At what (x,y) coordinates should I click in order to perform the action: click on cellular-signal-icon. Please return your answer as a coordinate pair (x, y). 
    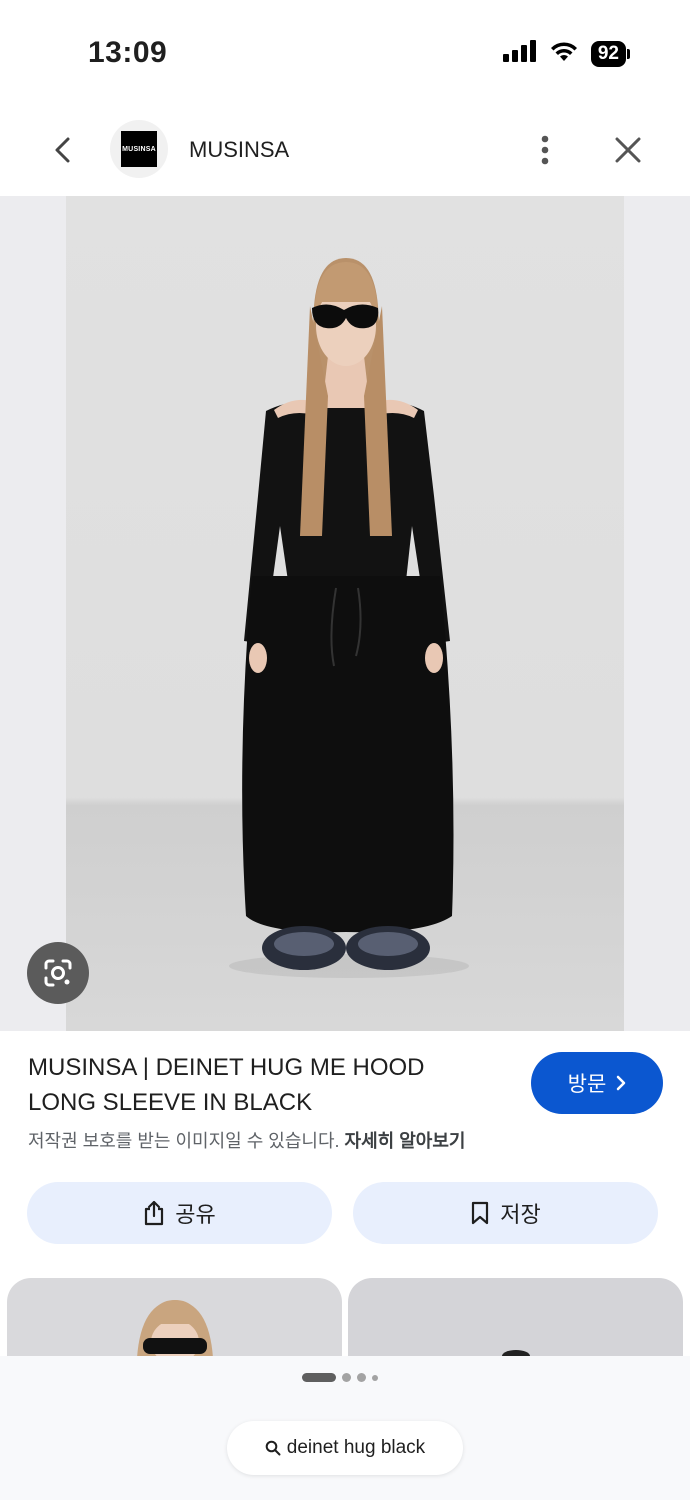
    Looking at the image, I should click on (519, 53).